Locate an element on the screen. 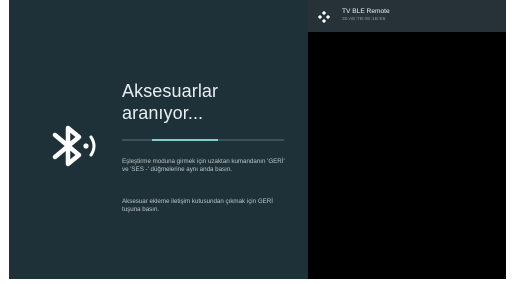 The image size is (515, 284). device-name: TV BLE Remote is located at coordinates (366, 11).